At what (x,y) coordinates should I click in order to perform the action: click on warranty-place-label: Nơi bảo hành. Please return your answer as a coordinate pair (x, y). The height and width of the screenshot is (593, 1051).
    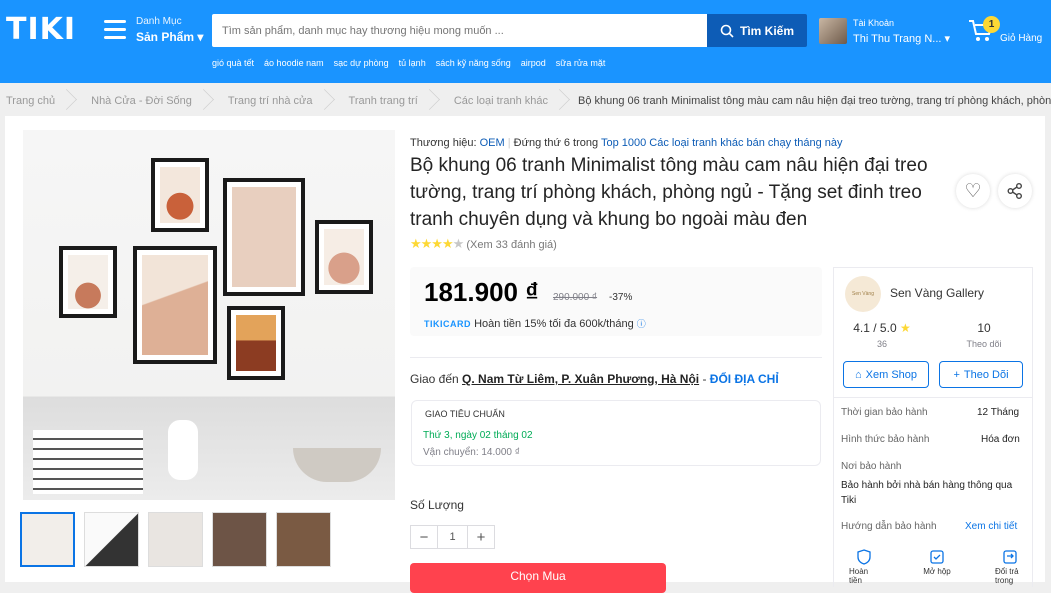
    Looking at the image, I should click on (871, 466).